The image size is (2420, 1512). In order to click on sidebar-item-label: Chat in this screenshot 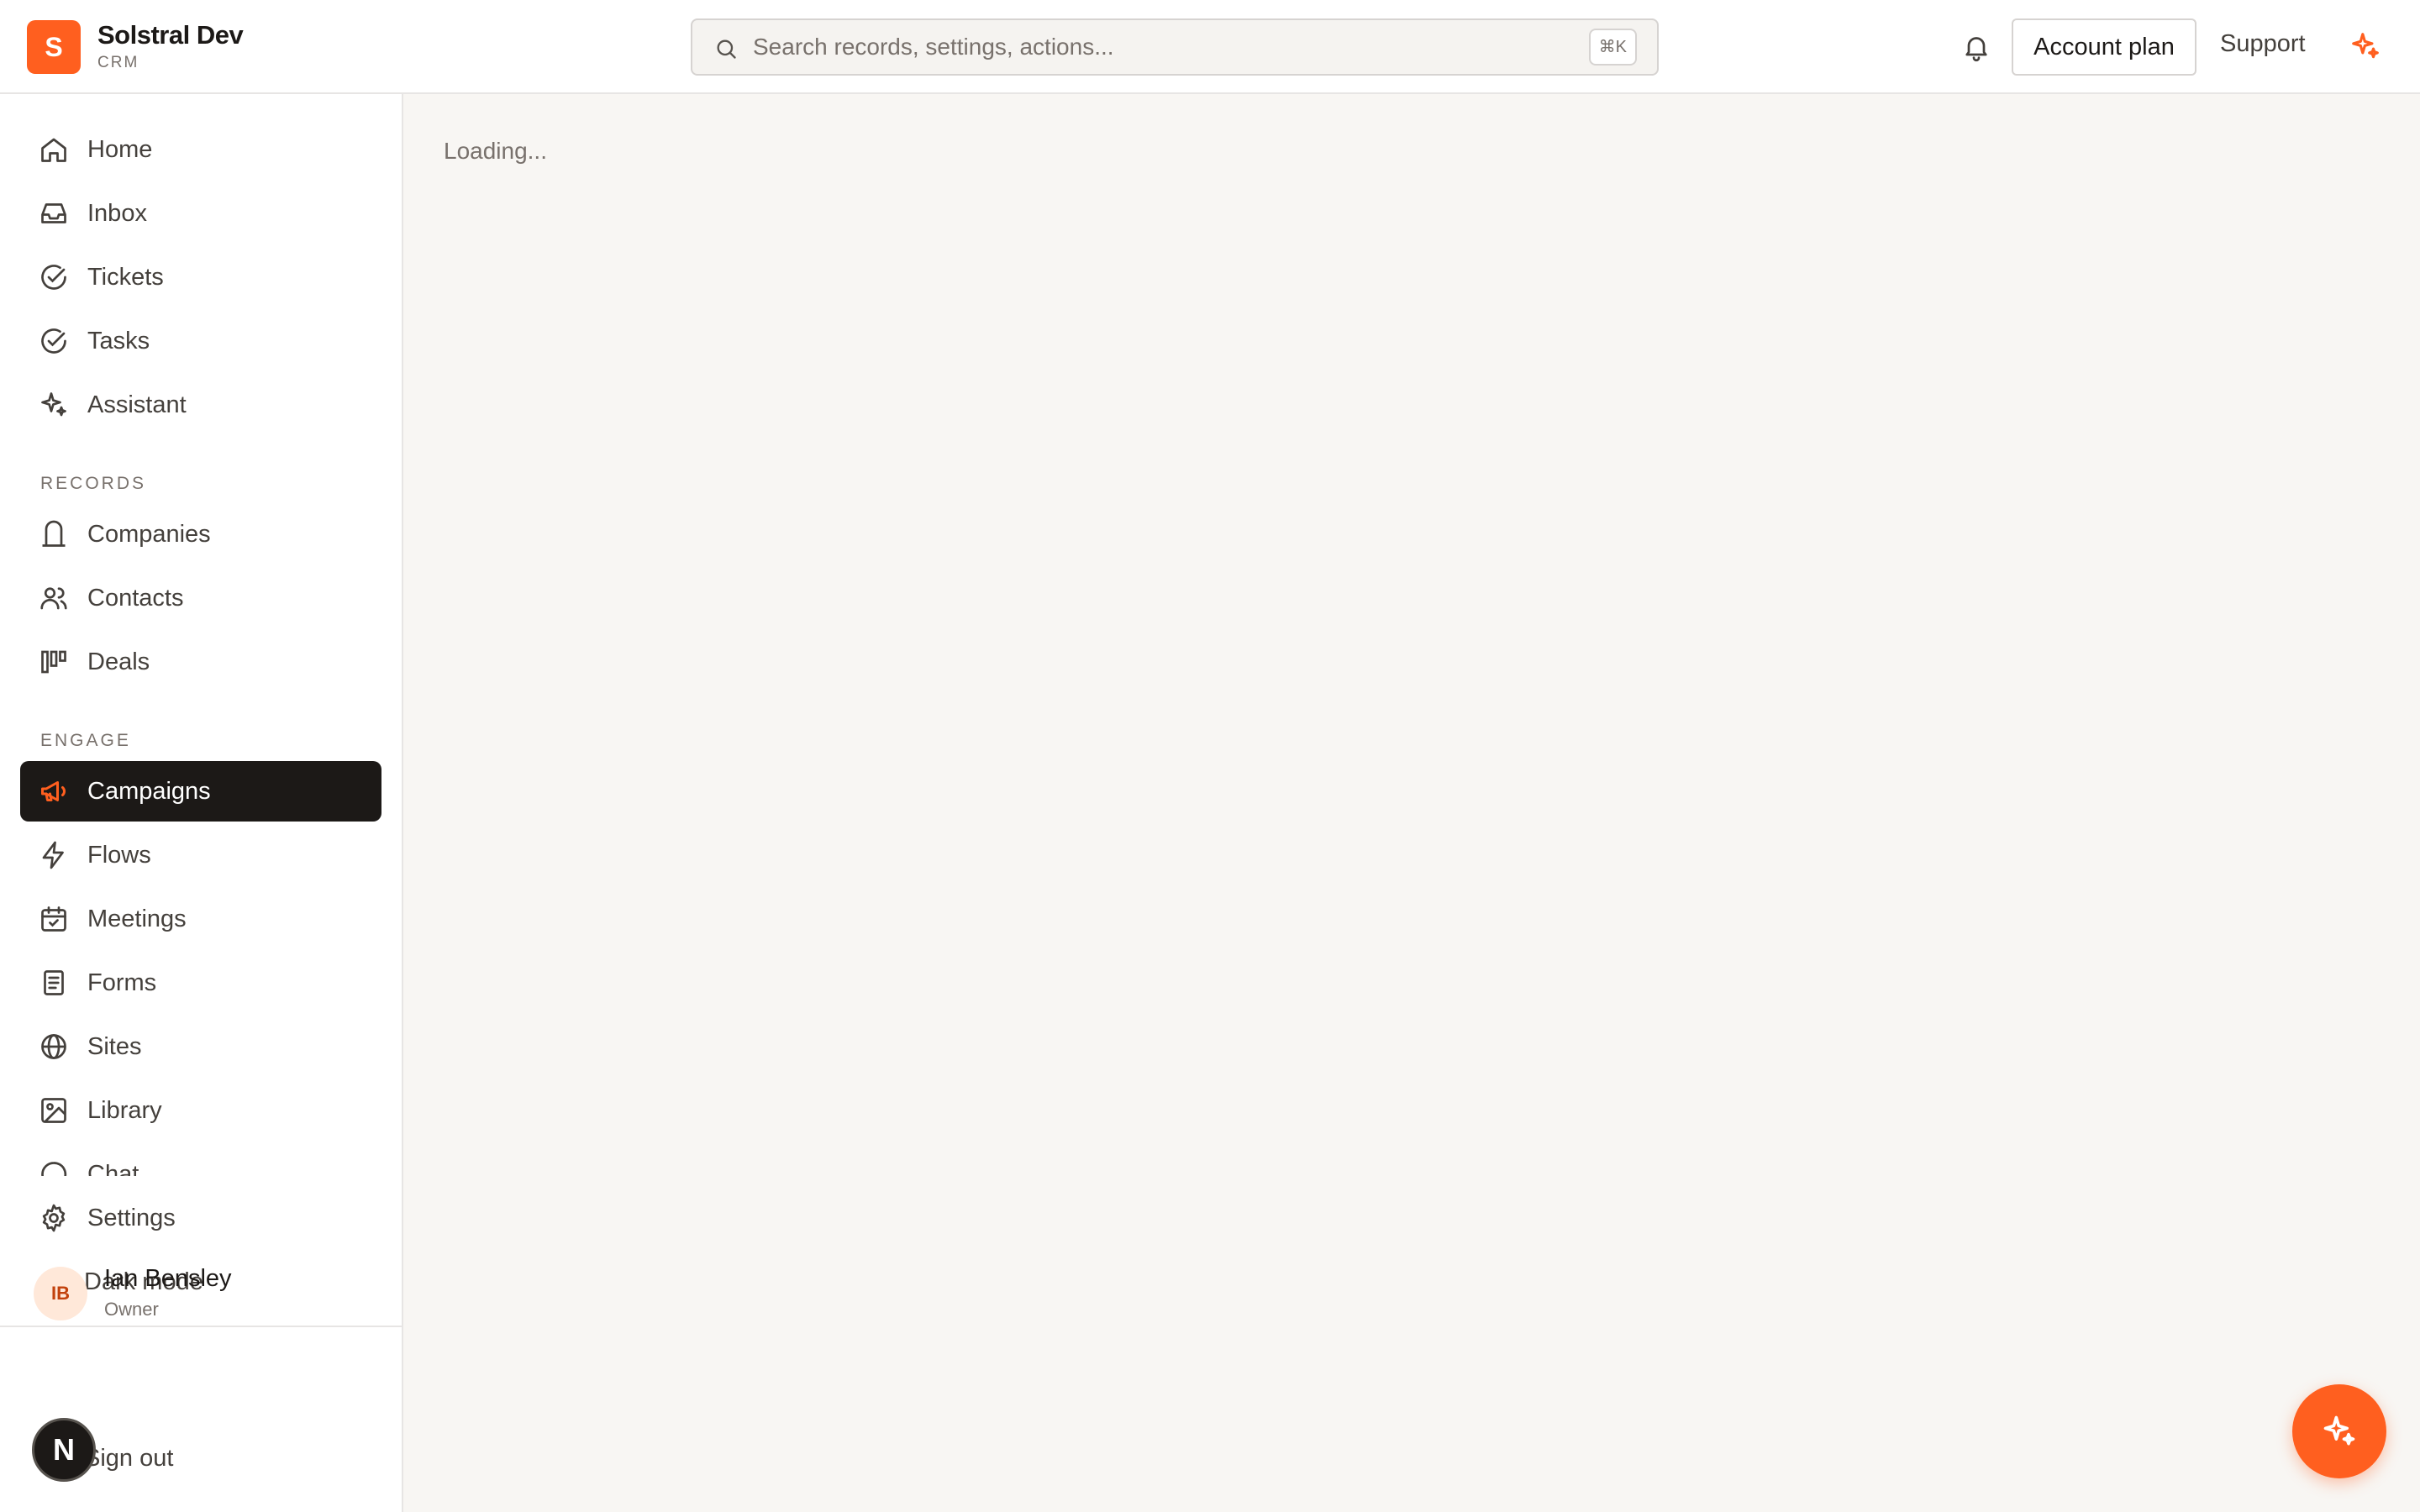, I will do `click(113, 1168)`.